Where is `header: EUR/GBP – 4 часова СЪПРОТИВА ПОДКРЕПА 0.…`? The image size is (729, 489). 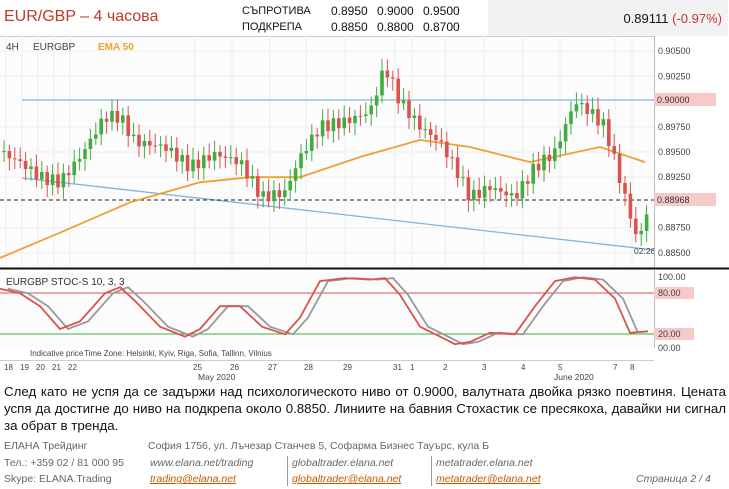
header: EUR/GBP – 4 часова СЪПРОТИВА ПОДКРЕПА 0.… is located at coordinates (364, 18).